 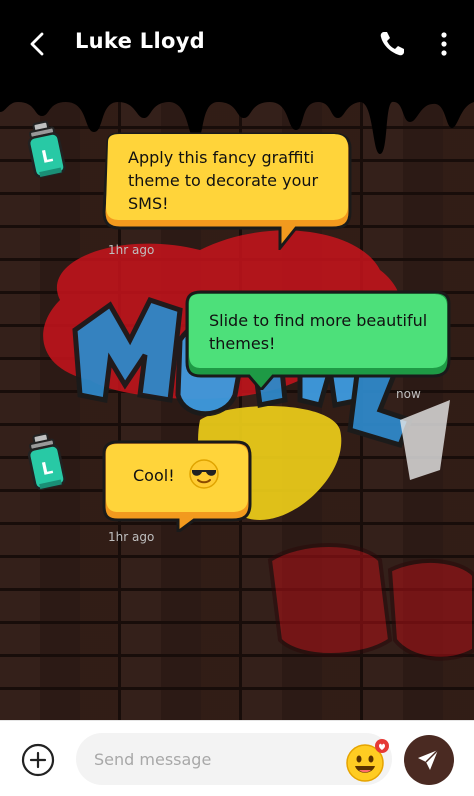 I want to click on message-text: Slide to find more beautiful themes!, so click(x=318, y=332).